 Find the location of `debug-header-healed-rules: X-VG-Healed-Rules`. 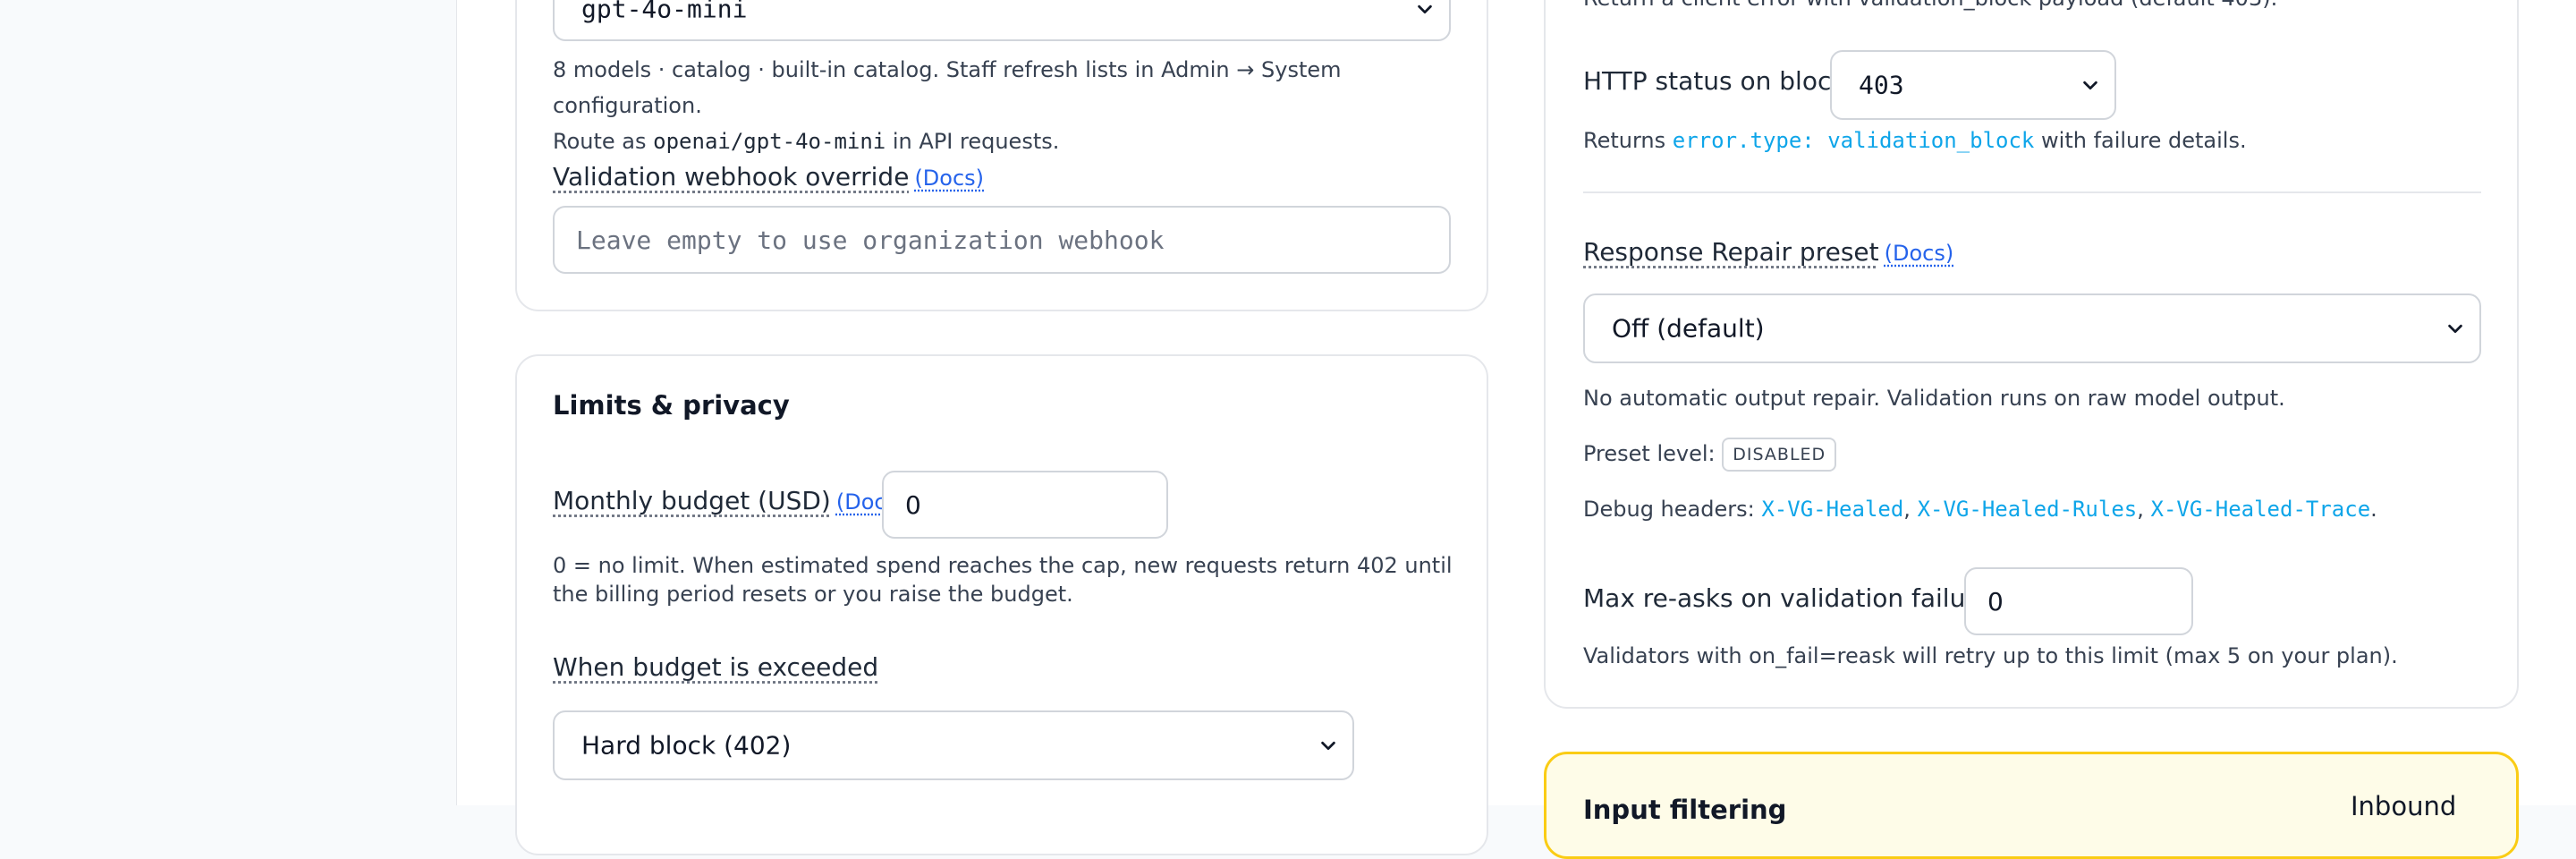

debug-header-healed-rules: X-VG-Healed-Rules is located at coordinates (2027, 509).